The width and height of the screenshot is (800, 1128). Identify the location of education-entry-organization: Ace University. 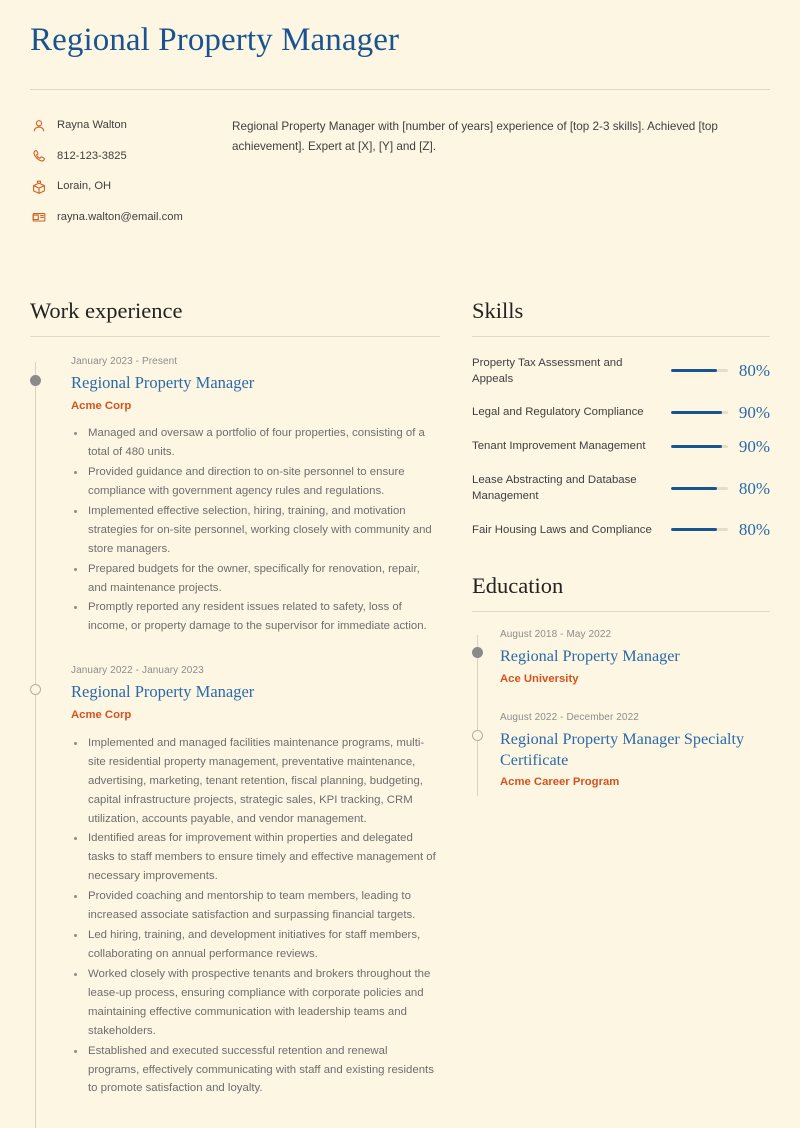
(539, 678).